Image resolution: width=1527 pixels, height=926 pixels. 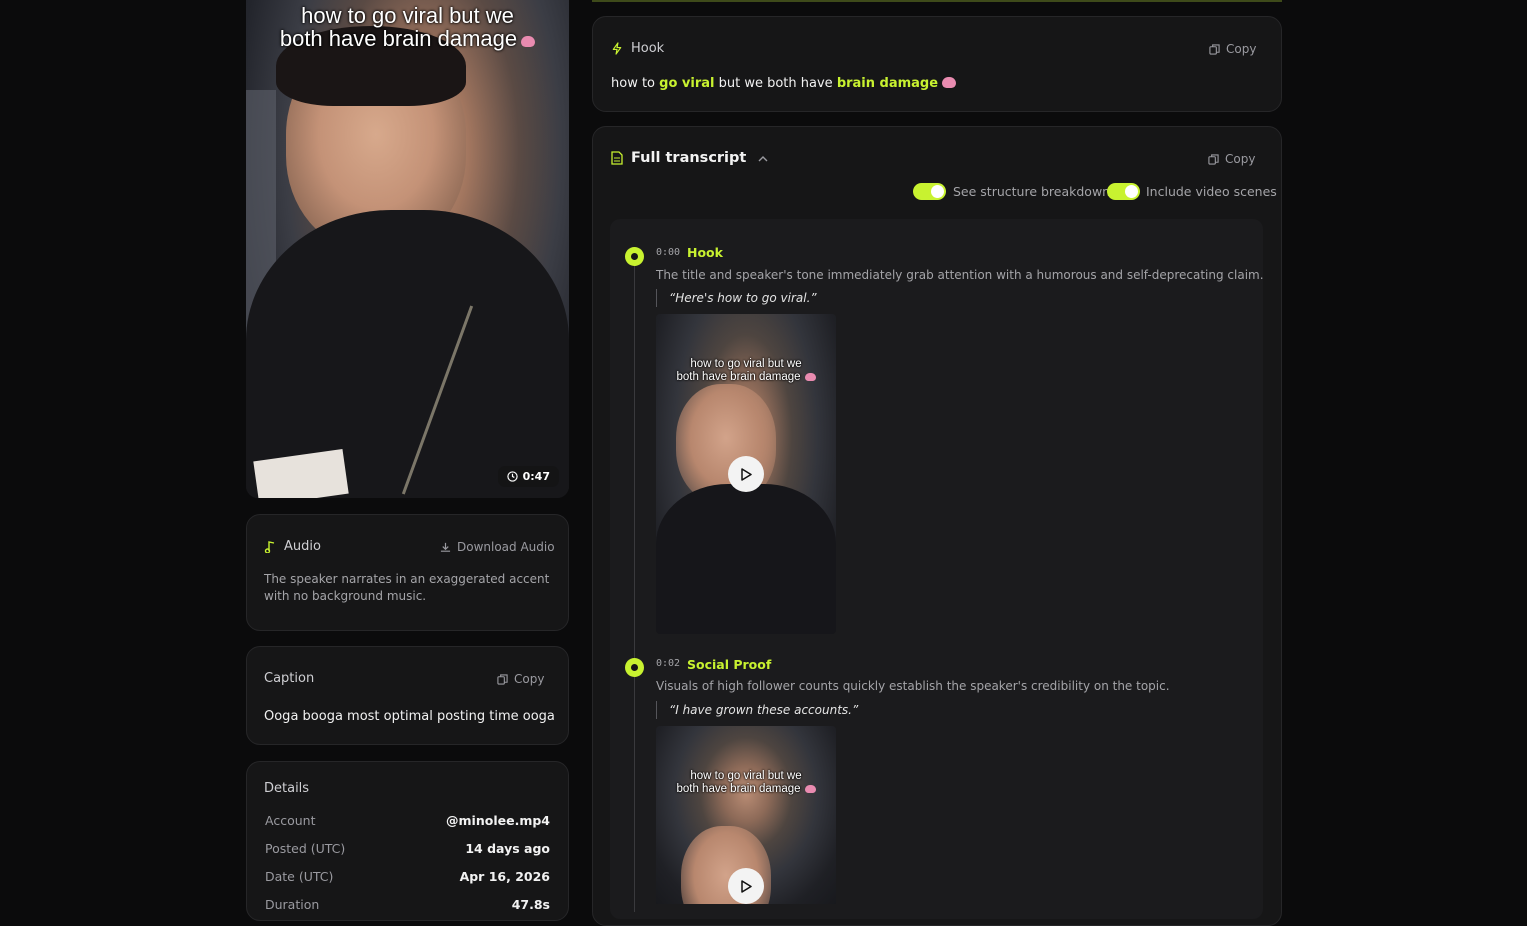 I want to click on document-icon, so click(x=617, y=158).